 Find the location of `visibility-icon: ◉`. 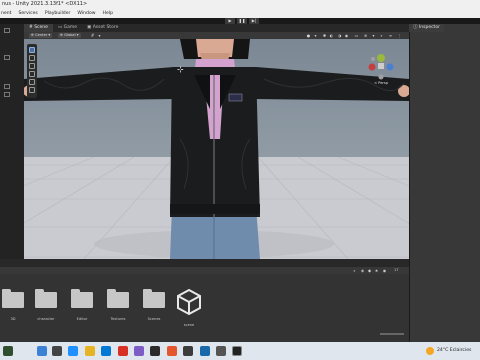

visibility-icon: ◉ is located at coordinates (346, 35).